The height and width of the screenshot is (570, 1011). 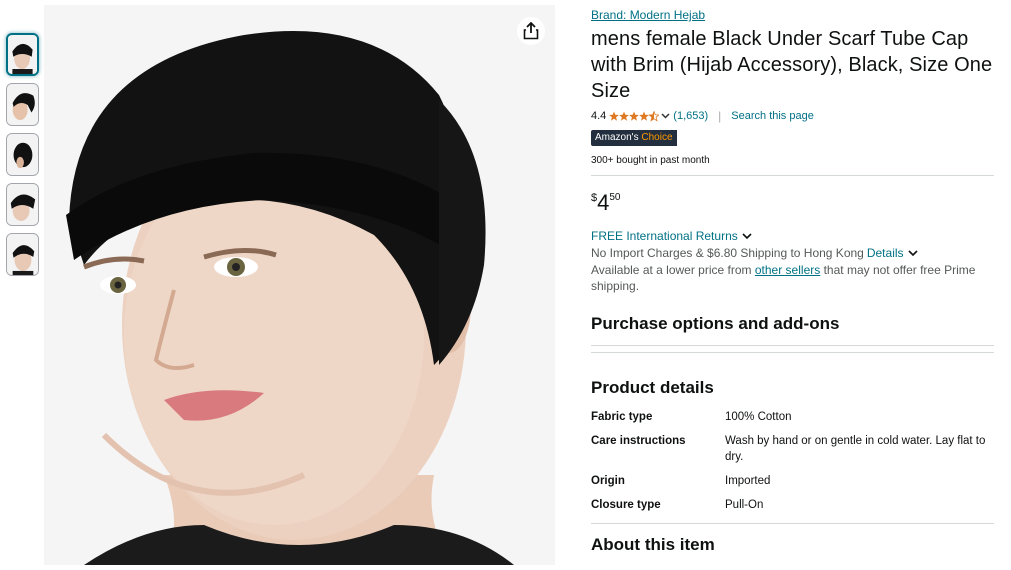 I want to click on rating-row: 4.4 (1,653) | Search this page, so click(x=792, y=116).